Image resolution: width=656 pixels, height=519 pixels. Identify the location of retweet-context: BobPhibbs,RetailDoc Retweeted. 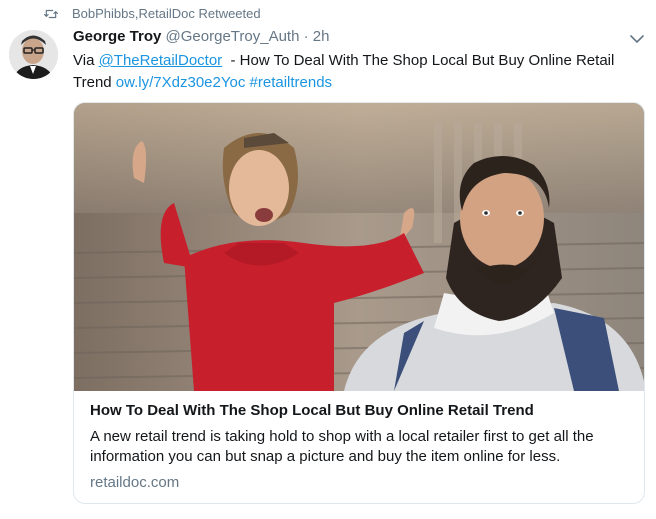
(152, 13).